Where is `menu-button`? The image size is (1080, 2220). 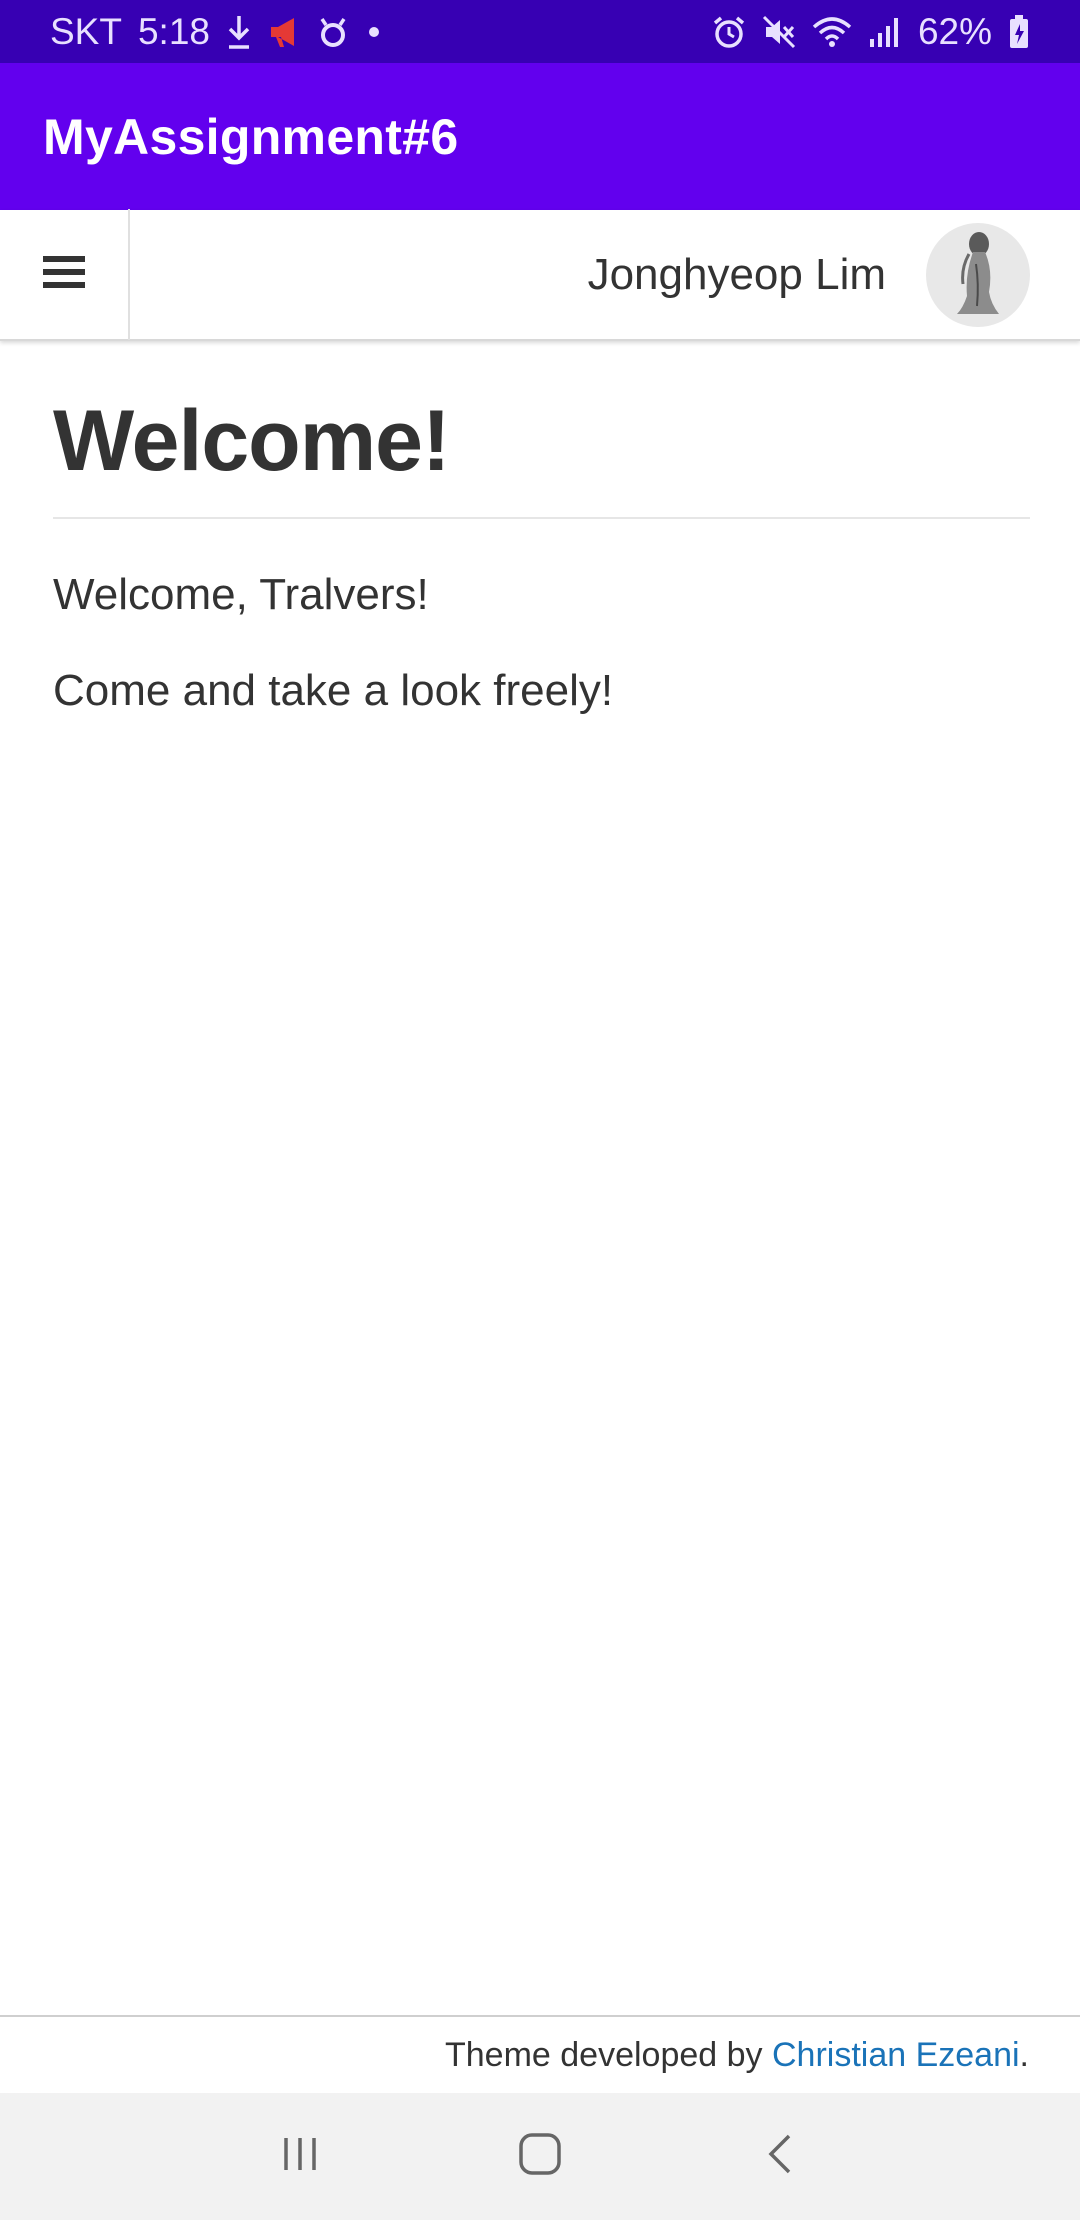 menu-button is located at coordinates (65, 274).